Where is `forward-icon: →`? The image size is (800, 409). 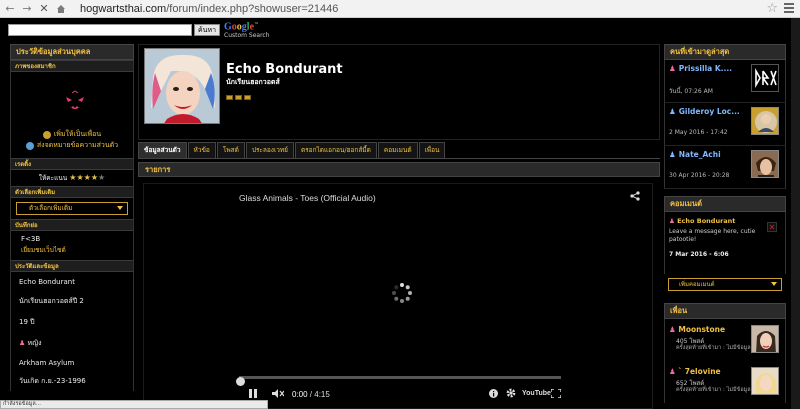
forward-icon: → is located at coordinates (27, 9).